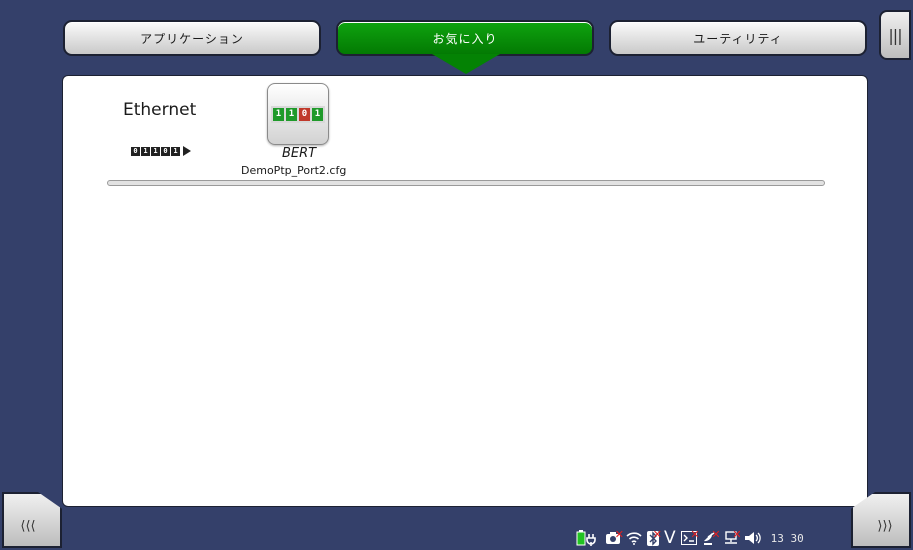 This screenshot has height=550, width=913. I want to click on bert-app-tile: 1 1 0 1, so click(298, 114).